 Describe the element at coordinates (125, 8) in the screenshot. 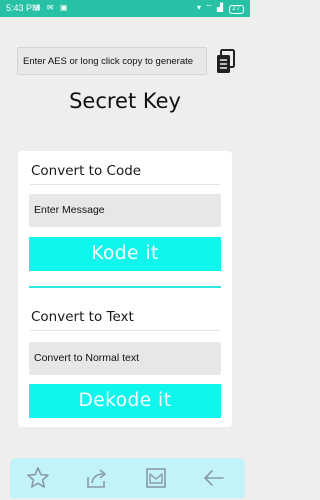

I see `status-bar: 5:43 PM ⊞ ✉ ▣ ▾ ⌔ ▟ 27` at that location.